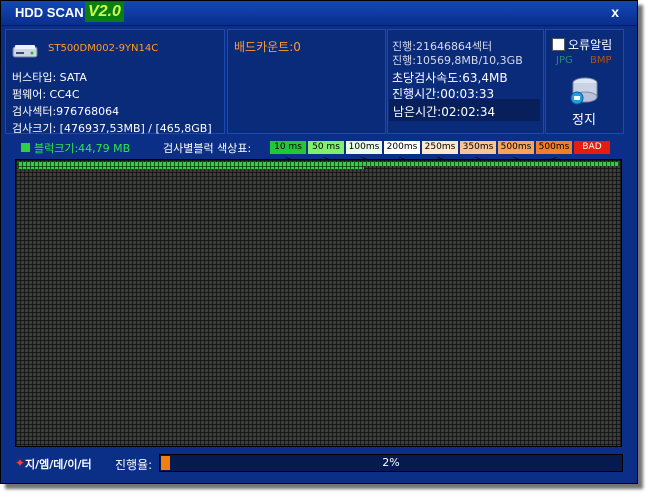 The image size is (649, 502). Describe the element at coordinates (25, 147) in the screenshot. I see `block-size-swatch` at that location.